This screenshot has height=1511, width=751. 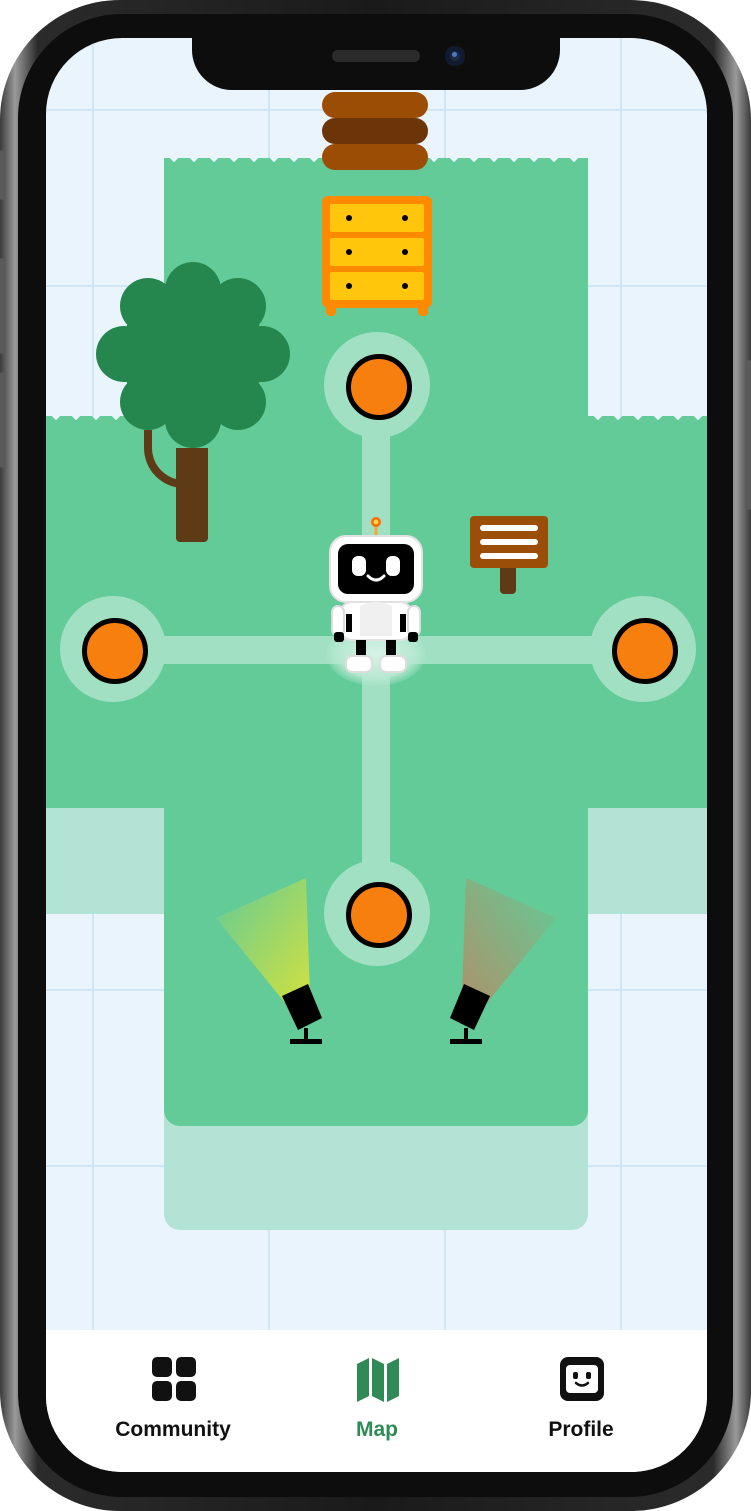 What do you see at coordinates (376, 56) in the screenshot?
I see `speaker-grille` at bounding box center [376, 56].